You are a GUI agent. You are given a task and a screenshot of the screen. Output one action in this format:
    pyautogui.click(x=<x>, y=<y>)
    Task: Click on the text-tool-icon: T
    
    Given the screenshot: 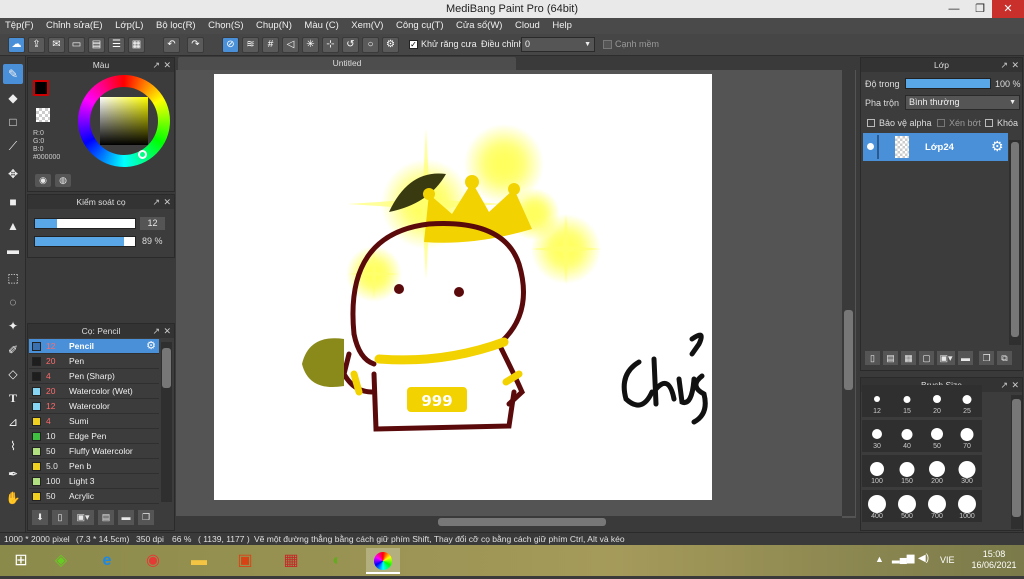 What is the action you would take?
    pyautogui.click(x=13, y=398)
    